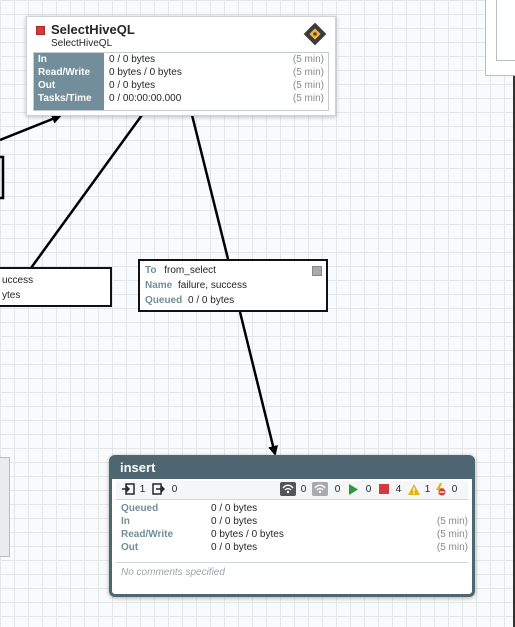 This screenshot has width=515, height=627. I want to click on warning-icon, so click(414, 489).